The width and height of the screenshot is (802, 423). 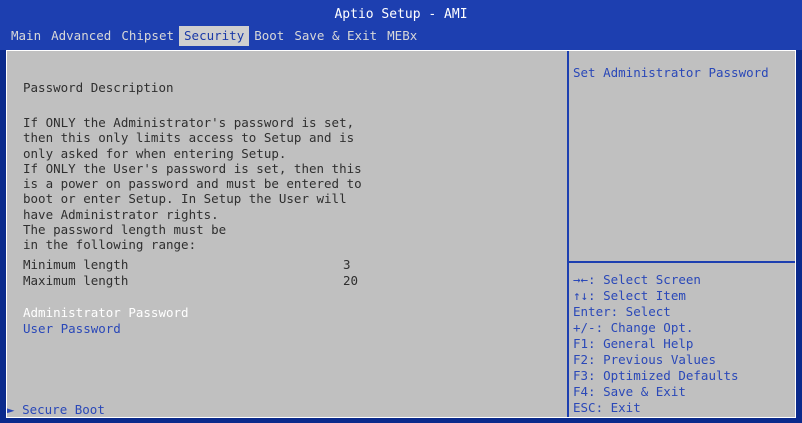 I want to click on key-hint: ESC: Exit, so click(x=607, y=407).